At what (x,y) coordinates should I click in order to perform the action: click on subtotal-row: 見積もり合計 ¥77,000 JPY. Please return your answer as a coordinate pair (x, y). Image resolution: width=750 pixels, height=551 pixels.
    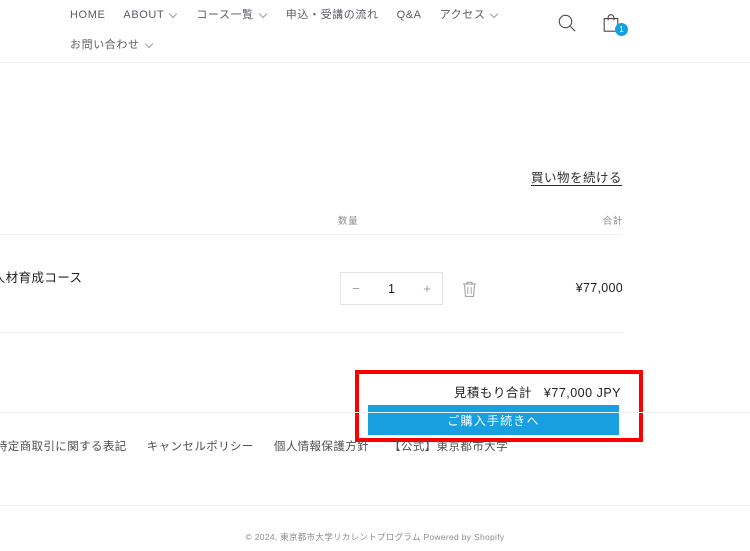
    Looking at the image, I should click on (537, 391).